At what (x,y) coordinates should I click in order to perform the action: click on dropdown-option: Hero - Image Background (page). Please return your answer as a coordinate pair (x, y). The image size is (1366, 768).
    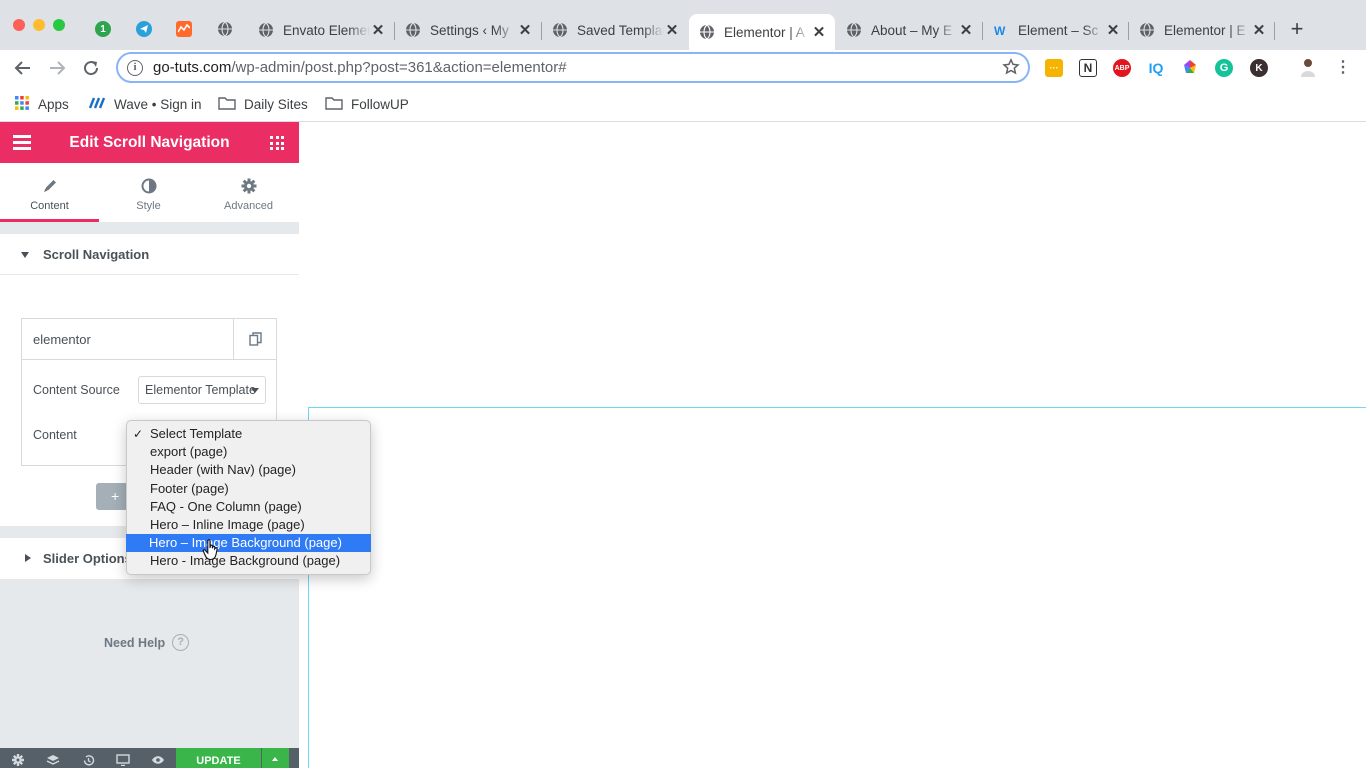
    Looking at the image, I should click on (248, 561).